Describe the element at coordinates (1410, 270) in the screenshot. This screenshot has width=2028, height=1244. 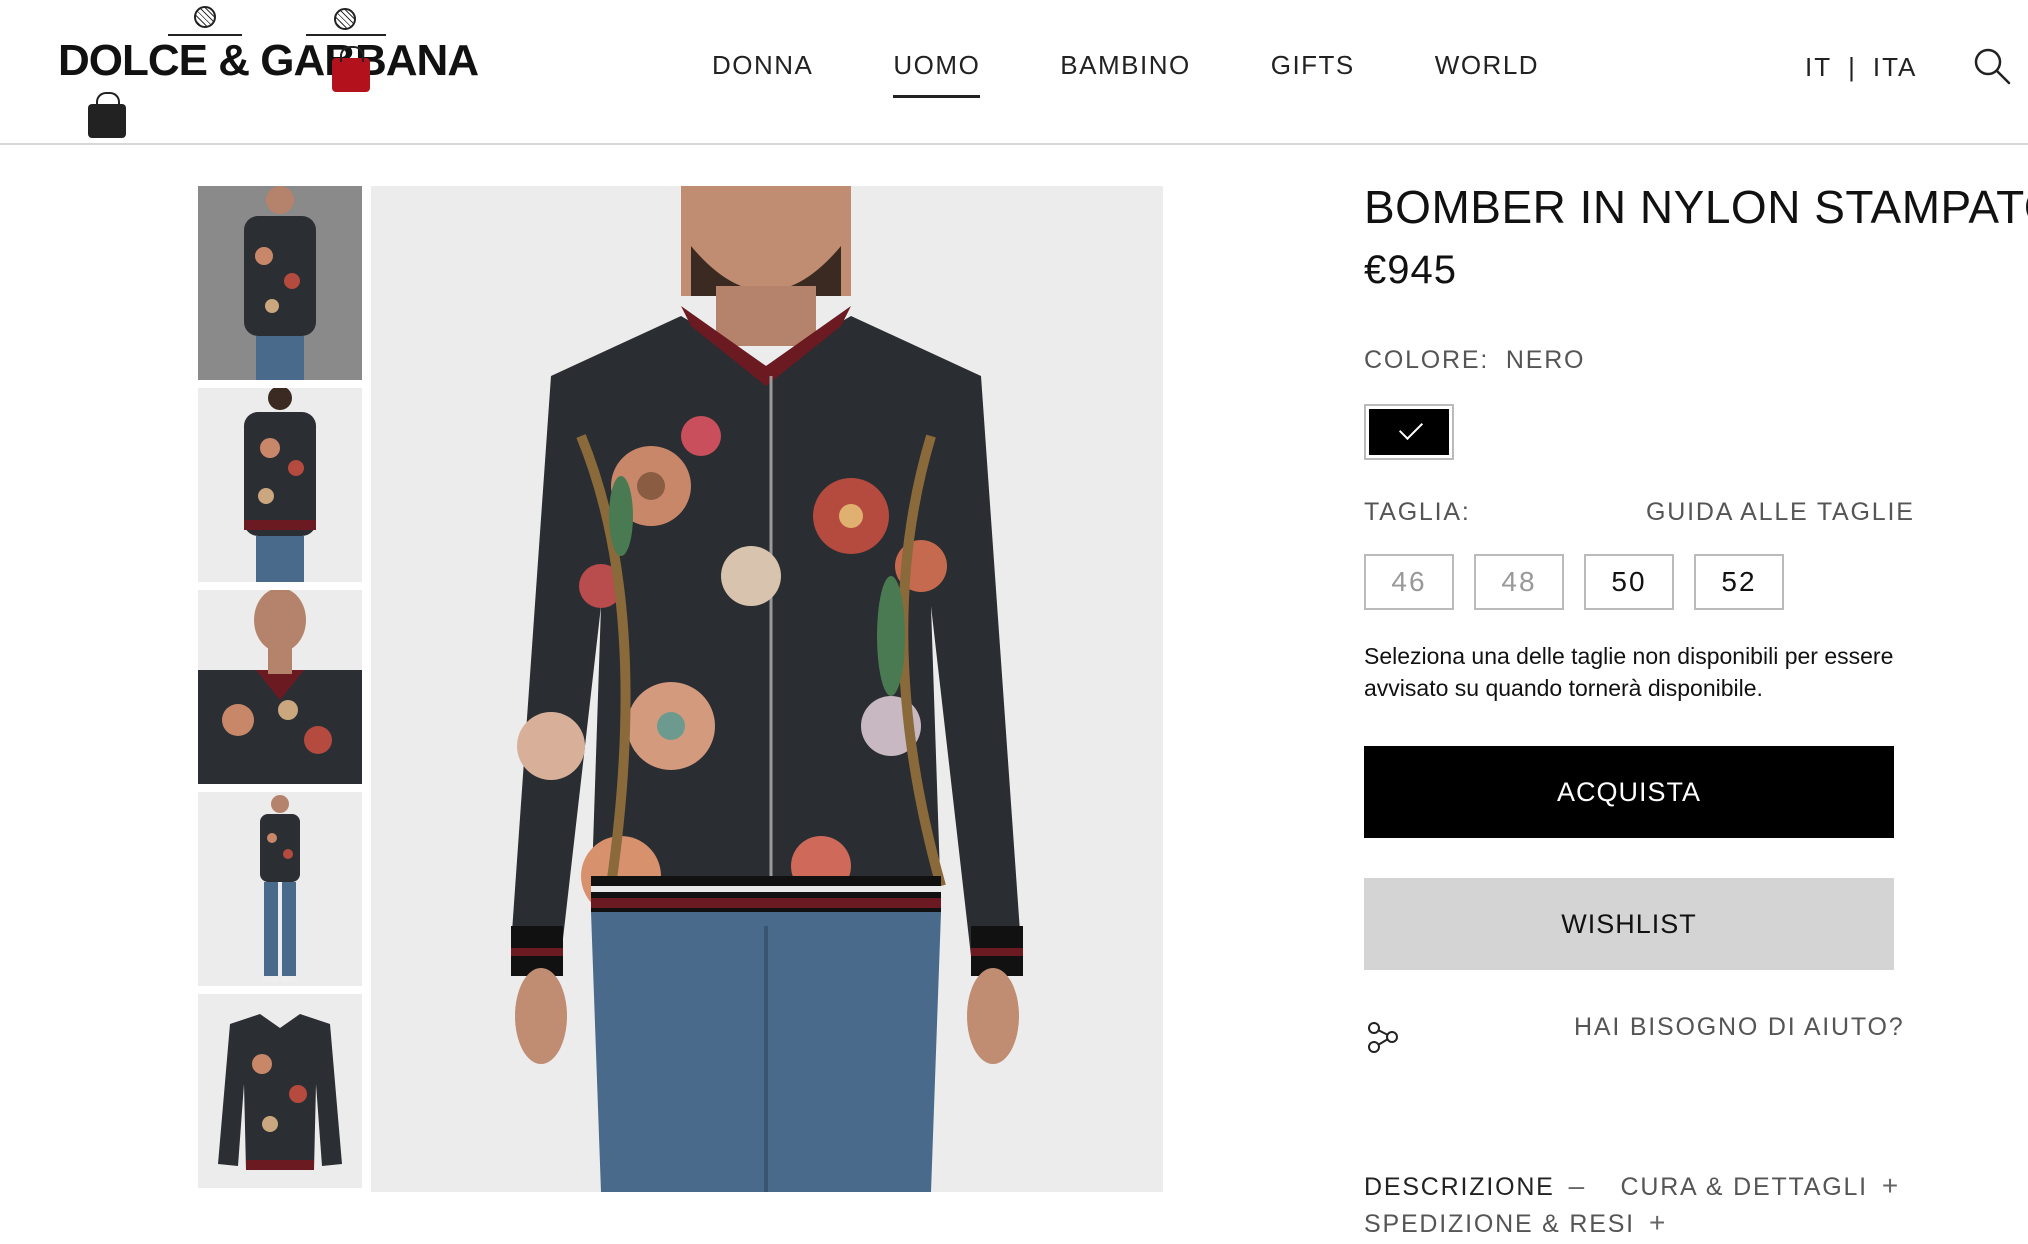
I see `product-price: €945` at that location.